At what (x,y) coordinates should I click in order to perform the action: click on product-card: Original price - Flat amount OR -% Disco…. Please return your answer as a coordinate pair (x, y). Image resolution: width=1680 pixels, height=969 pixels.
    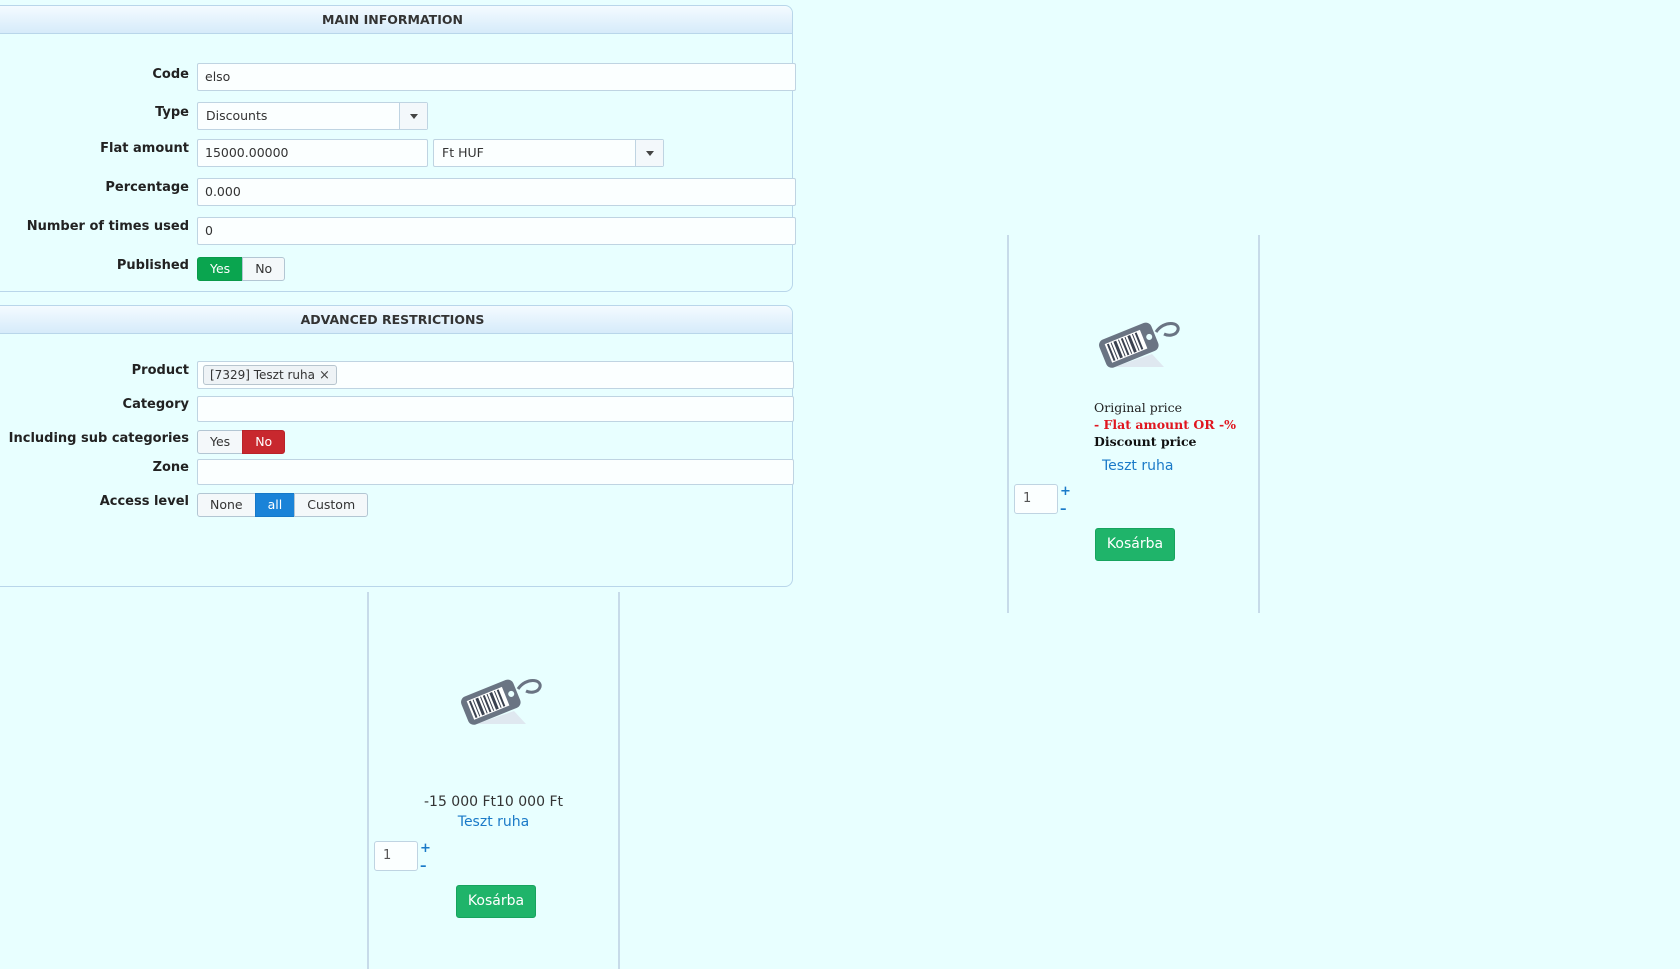
    Looking at the image, I should click on (1133, 424).